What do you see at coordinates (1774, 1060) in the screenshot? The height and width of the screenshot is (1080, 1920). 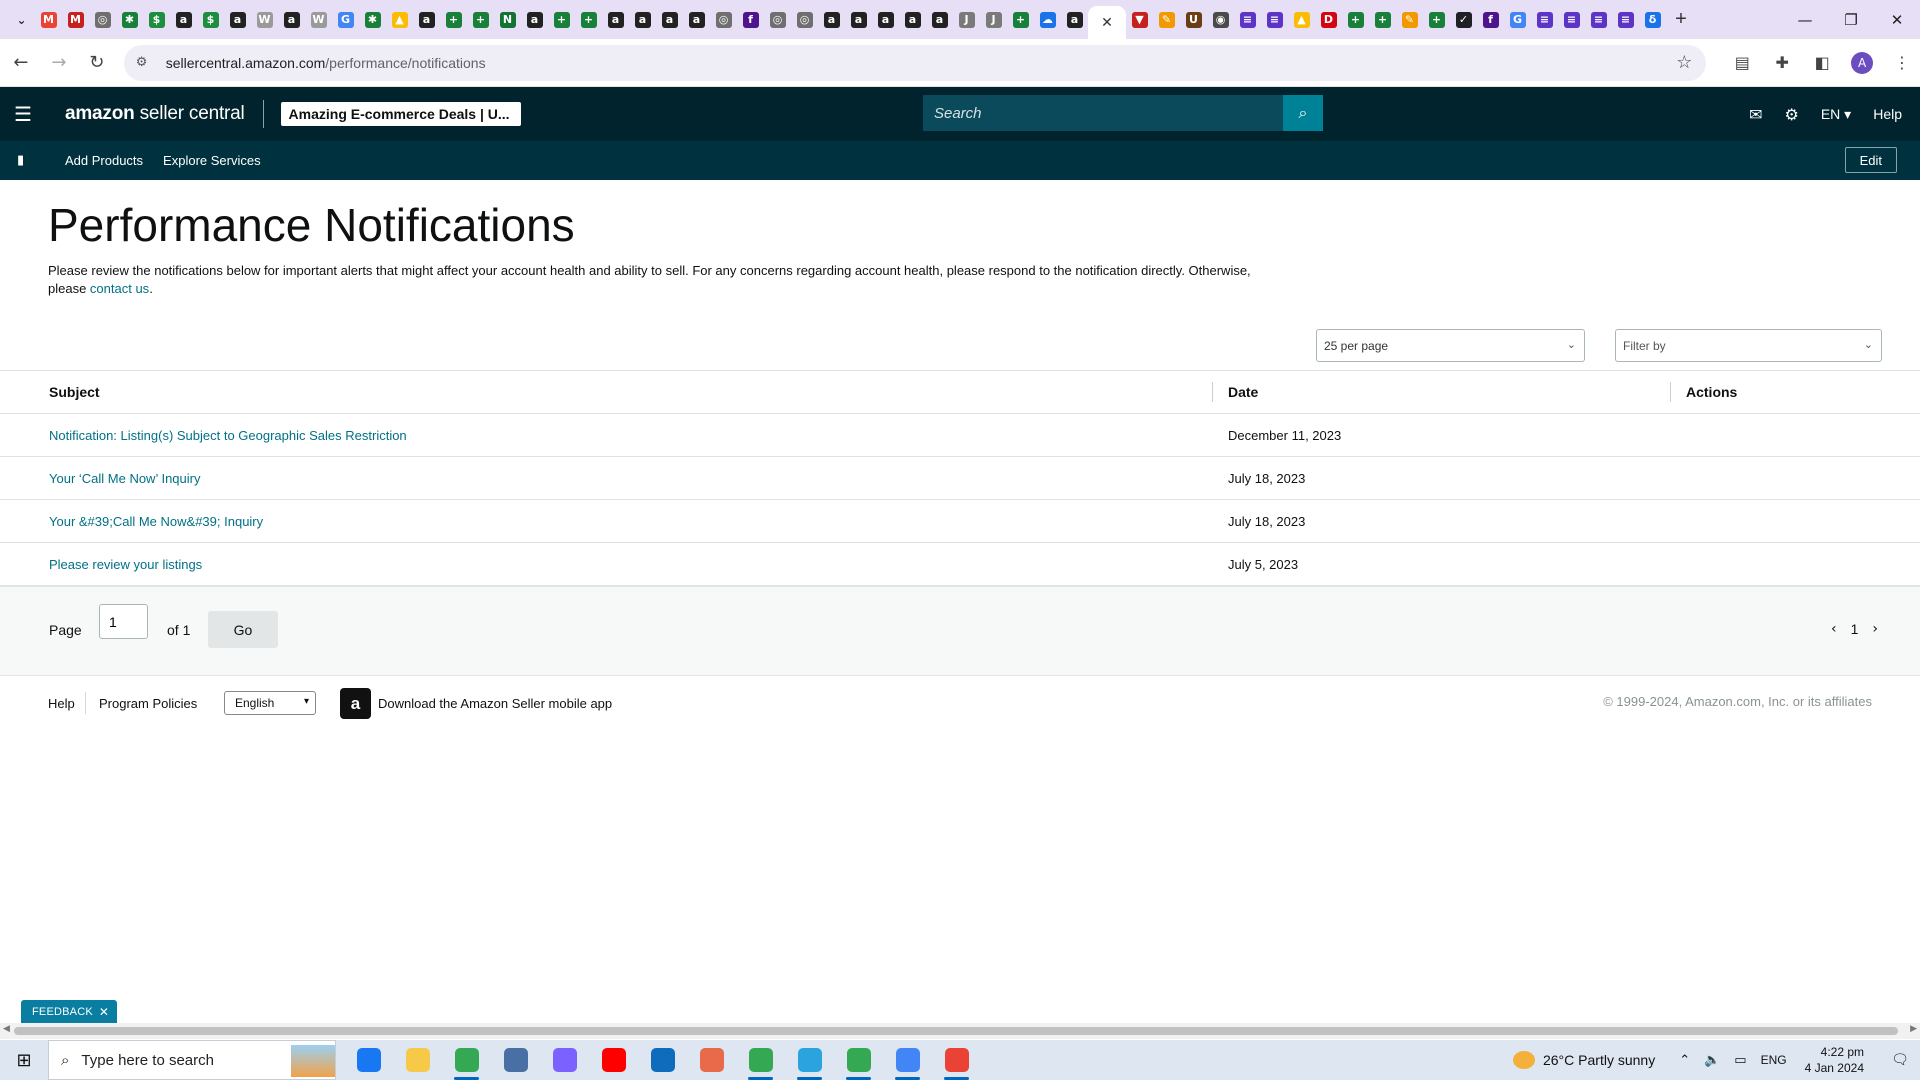 I see `input-language: ENG` at bounding box center [1774, 1060].